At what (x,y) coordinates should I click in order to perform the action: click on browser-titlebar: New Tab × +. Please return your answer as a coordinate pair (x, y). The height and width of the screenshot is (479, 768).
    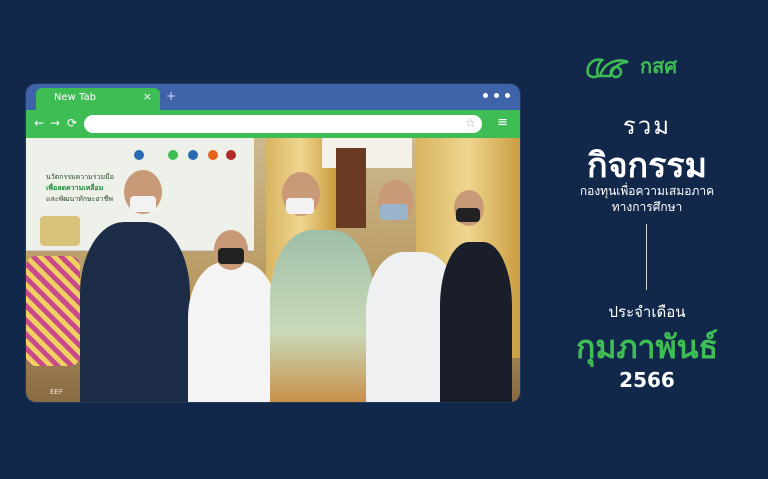
    Looking at the image, I should click on (273, 97).